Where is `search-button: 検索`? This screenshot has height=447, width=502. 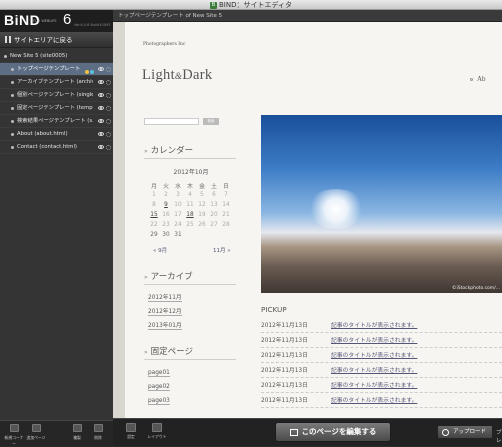 search-button: 検索 is located at coordinates (211, 121).